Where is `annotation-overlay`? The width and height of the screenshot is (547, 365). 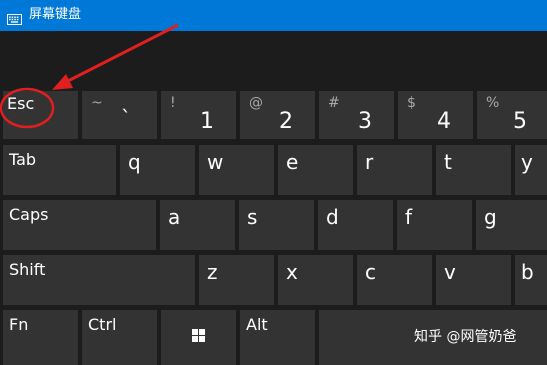 annotation-overlay is located at coordinates (89, 76).